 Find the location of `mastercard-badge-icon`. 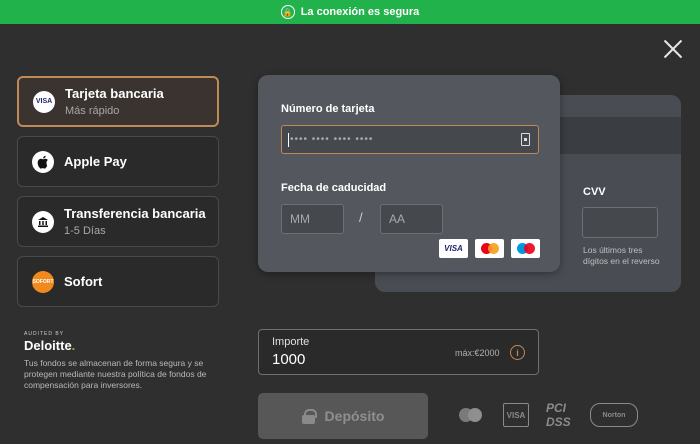

mastercard-badge-icon is located at coordinates (470, 415).